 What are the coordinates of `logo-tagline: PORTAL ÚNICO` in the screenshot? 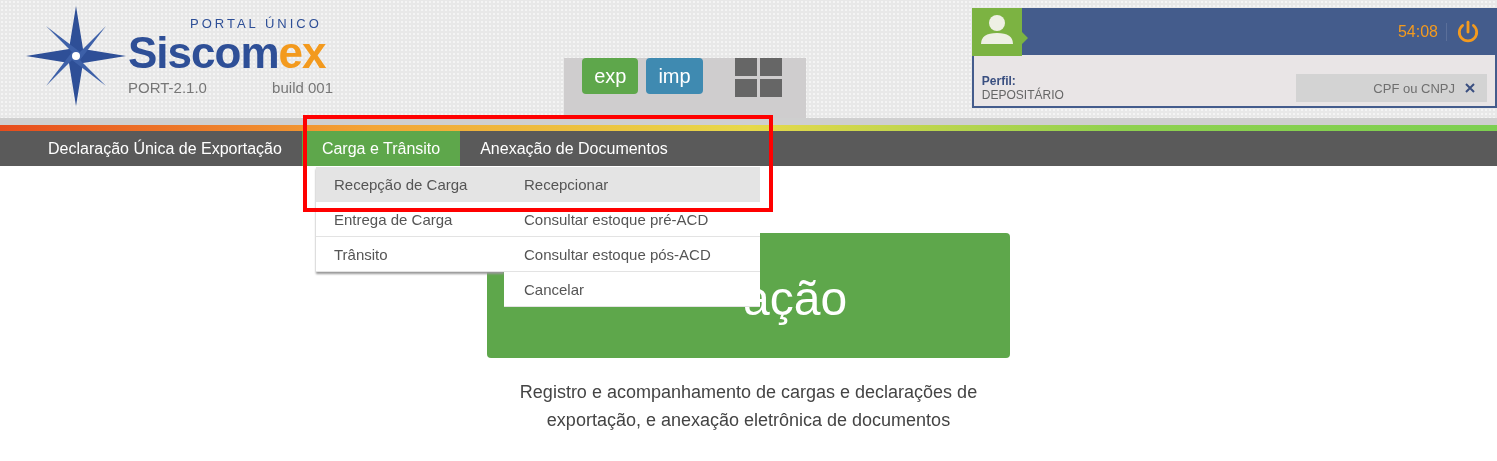 It's located at (256, 23).